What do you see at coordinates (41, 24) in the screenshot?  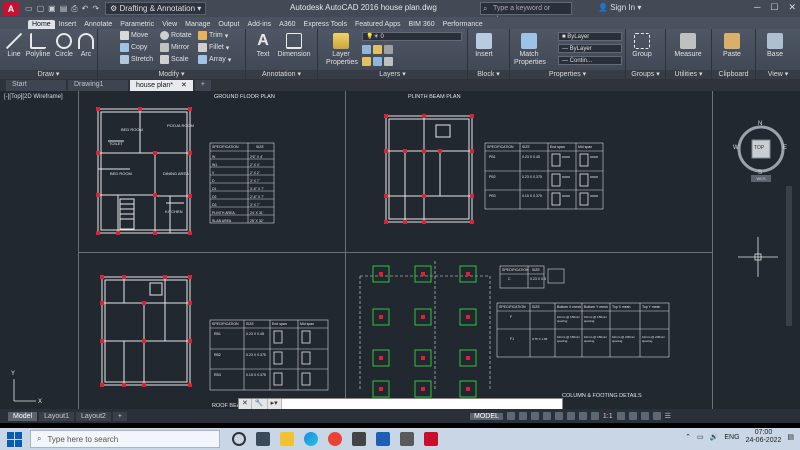 I see `tab-home: Home` at bounding box center [41, 24].